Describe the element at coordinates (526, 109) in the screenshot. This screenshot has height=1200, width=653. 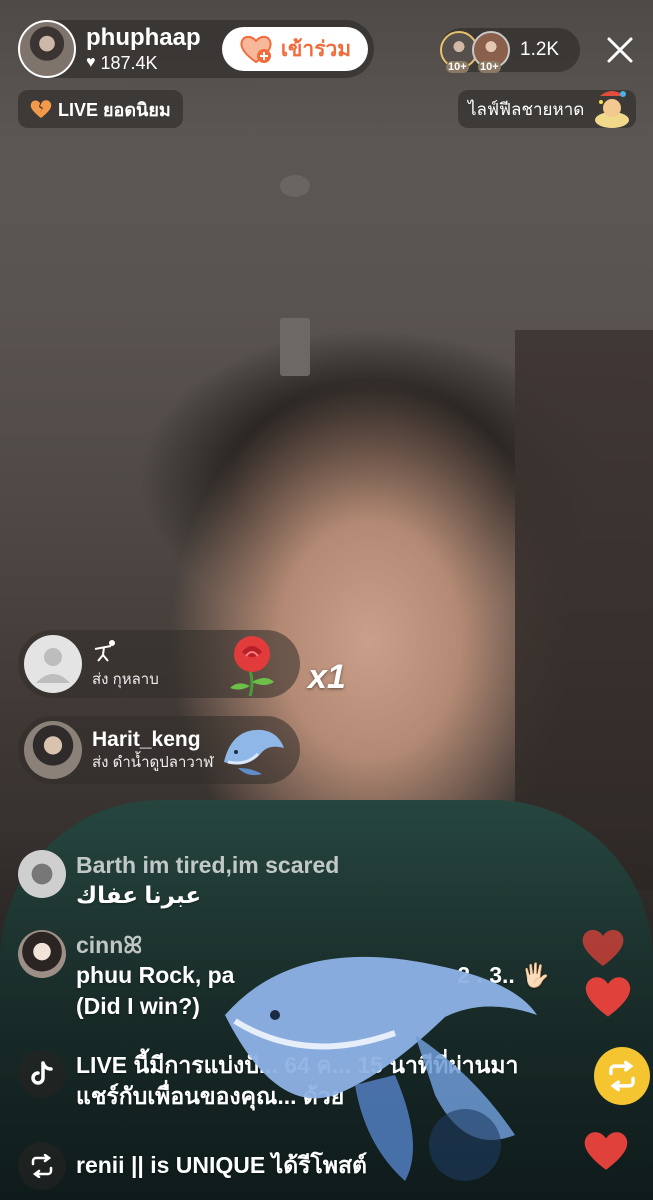
I see `event-badge-label: ไลฟ์ฟีลชายหาด` at that location.